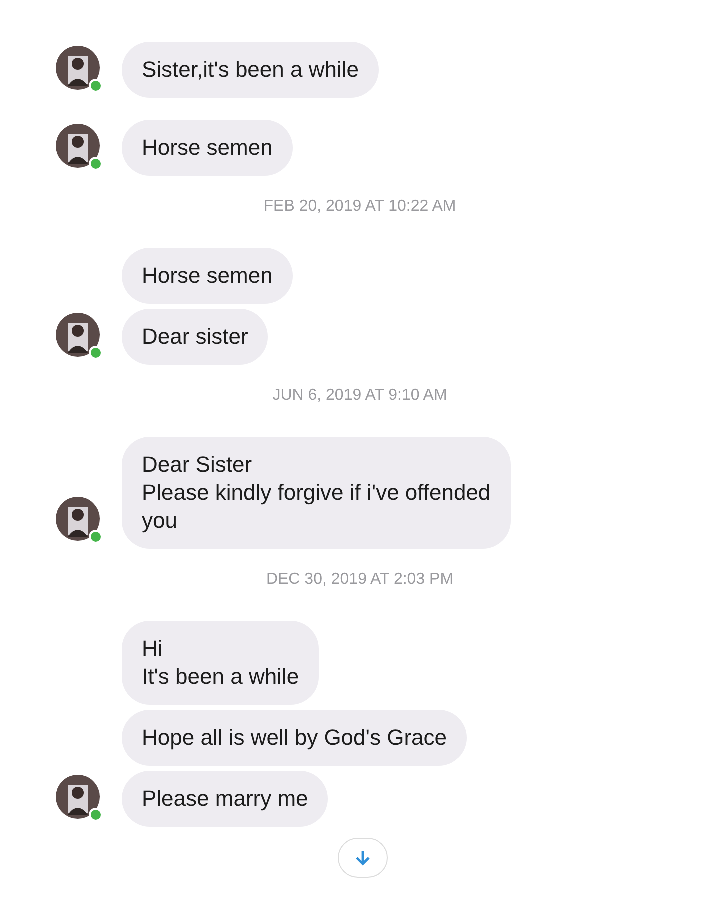 The height and width of the screenshot is (900, 720). Describe the element at coordinates (360, 580) in the screenshot. I see `timestamp: DEC 30, 2019 AT 2:03 PM` at that location.